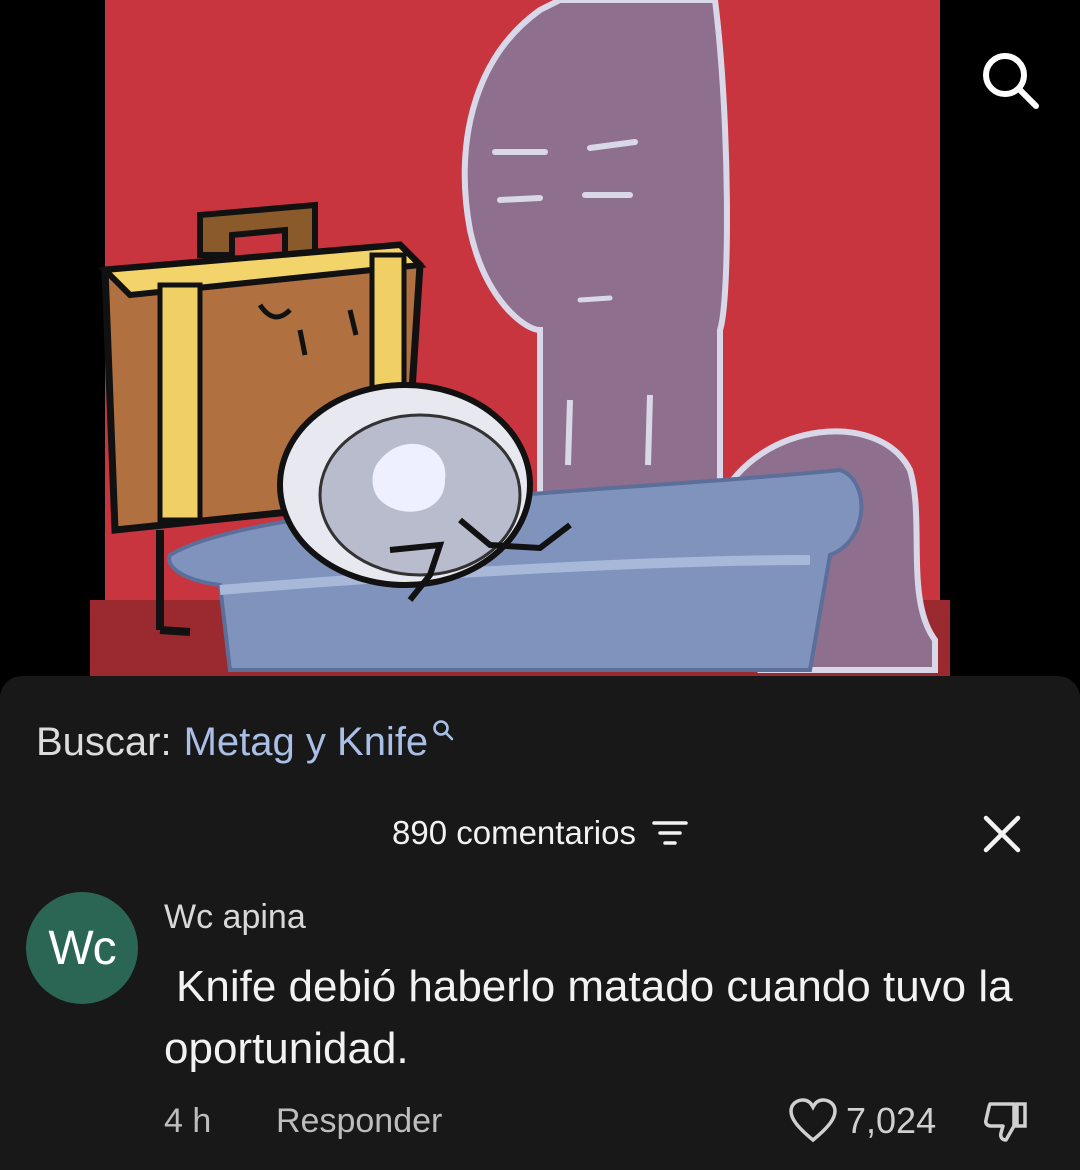 This screenshot has height=1170, width=1080. Describe the element at coordinates (306, 742) in the screenshot. I see `search-suggestion-query: Metag y Knife` at that location.